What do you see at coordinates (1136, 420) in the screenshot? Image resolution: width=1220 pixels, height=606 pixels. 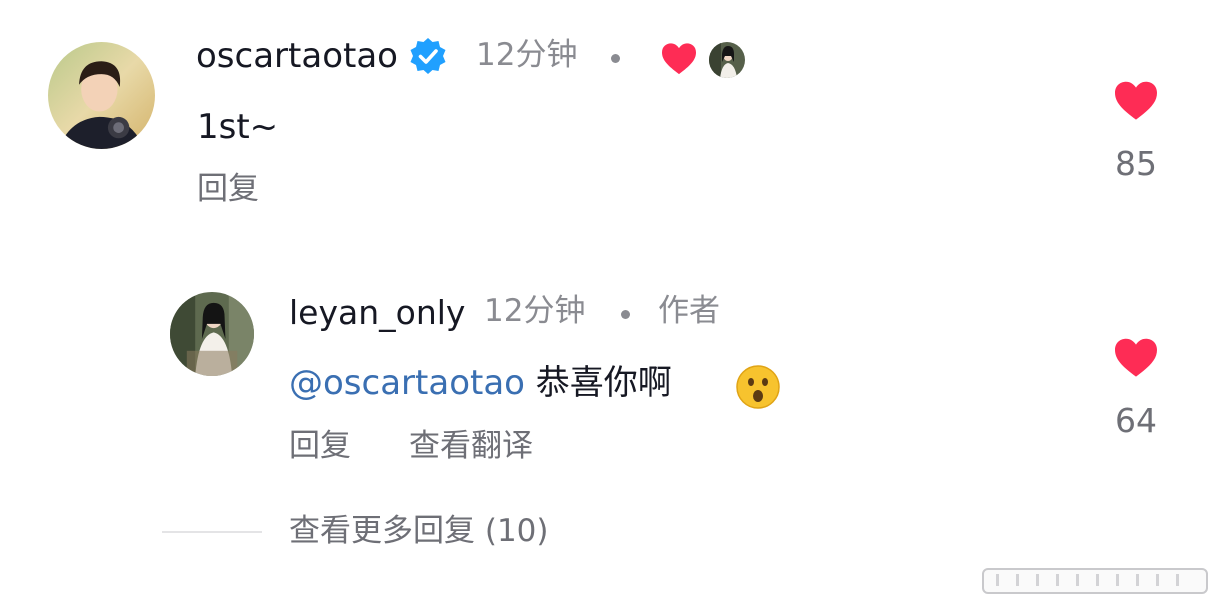 I see `reply-like-count: 64` at bounding box center [1136, 420].